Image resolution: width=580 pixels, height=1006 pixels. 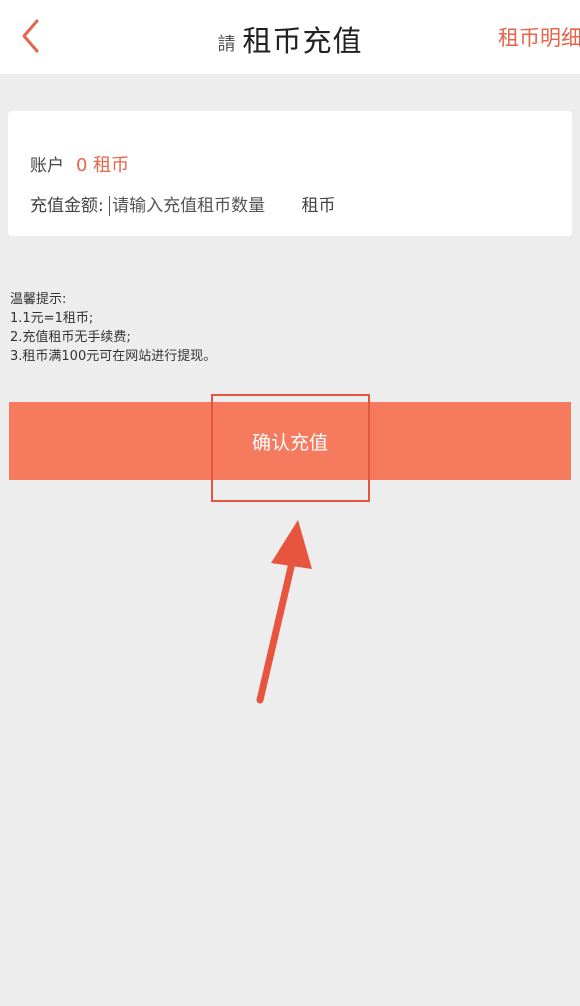 I want to click on account-row: 账户 0 租币, so click(x=79, y=164).